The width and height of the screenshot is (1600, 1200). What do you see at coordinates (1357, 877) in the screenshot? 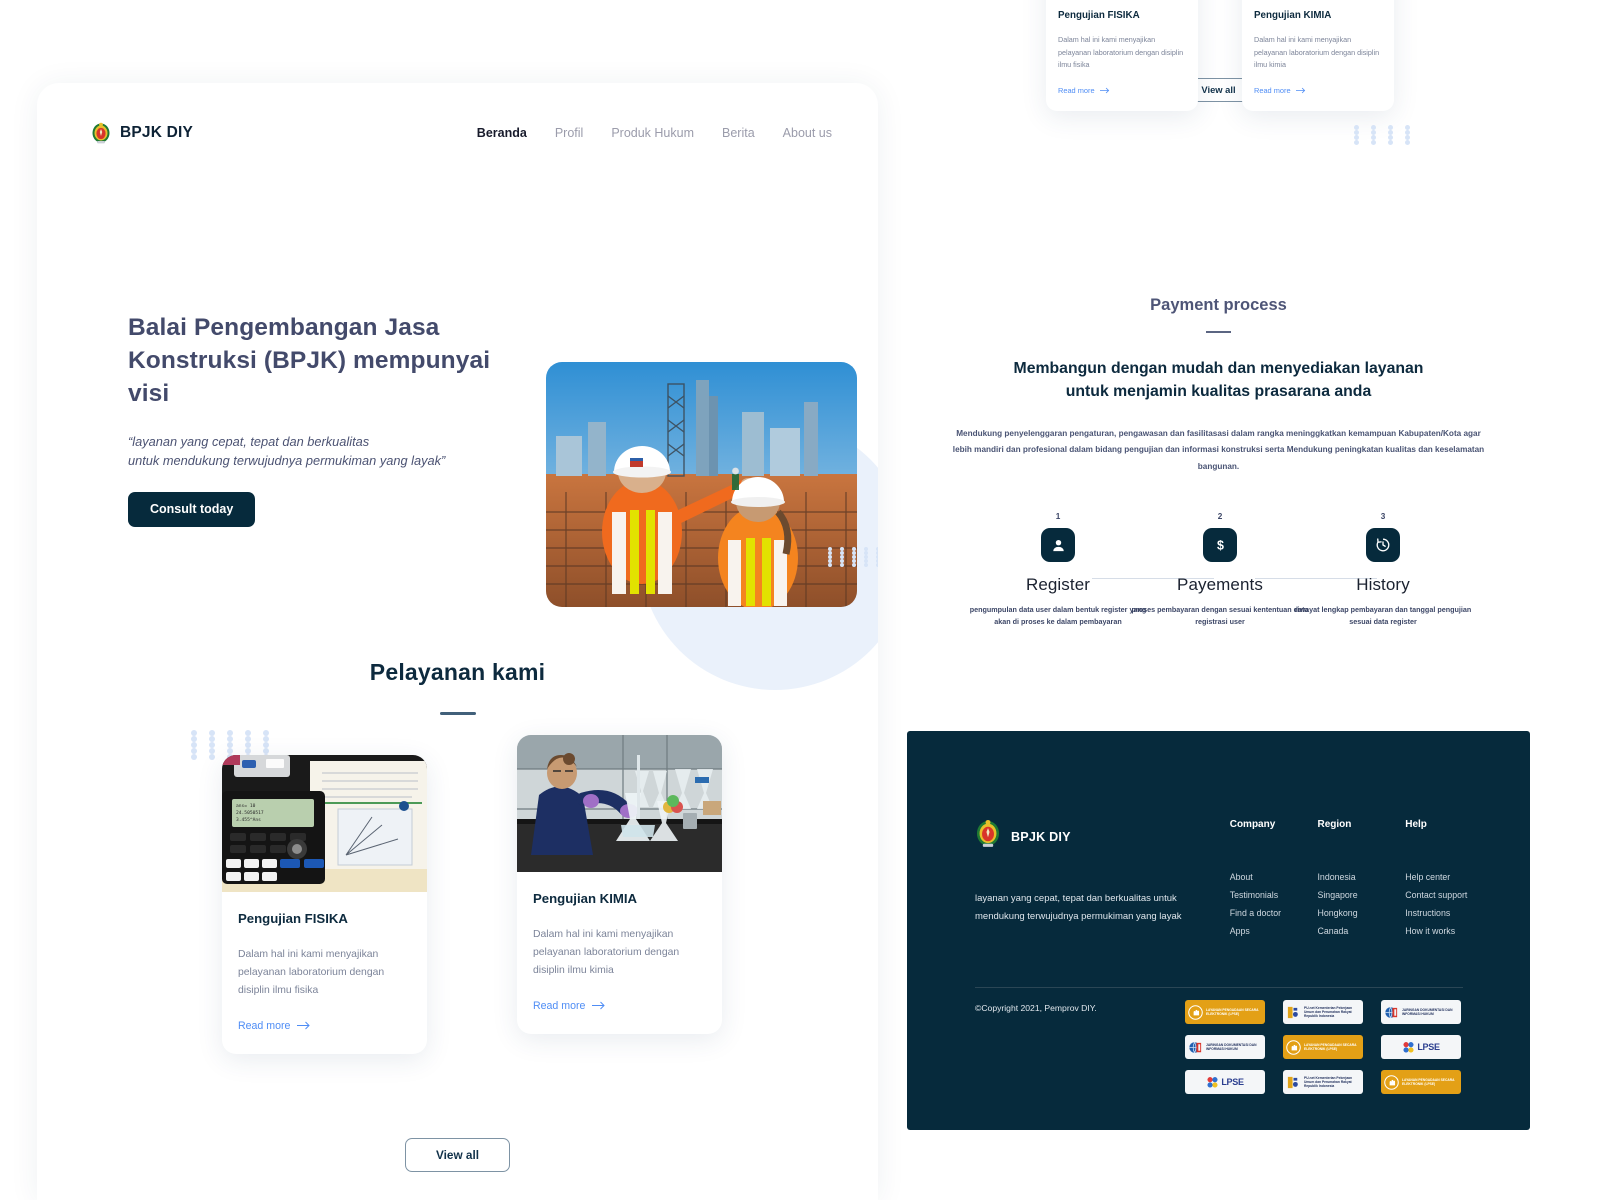
I see `footer-link-indonesia: Indonesia` at bounding box center [1357, 877].